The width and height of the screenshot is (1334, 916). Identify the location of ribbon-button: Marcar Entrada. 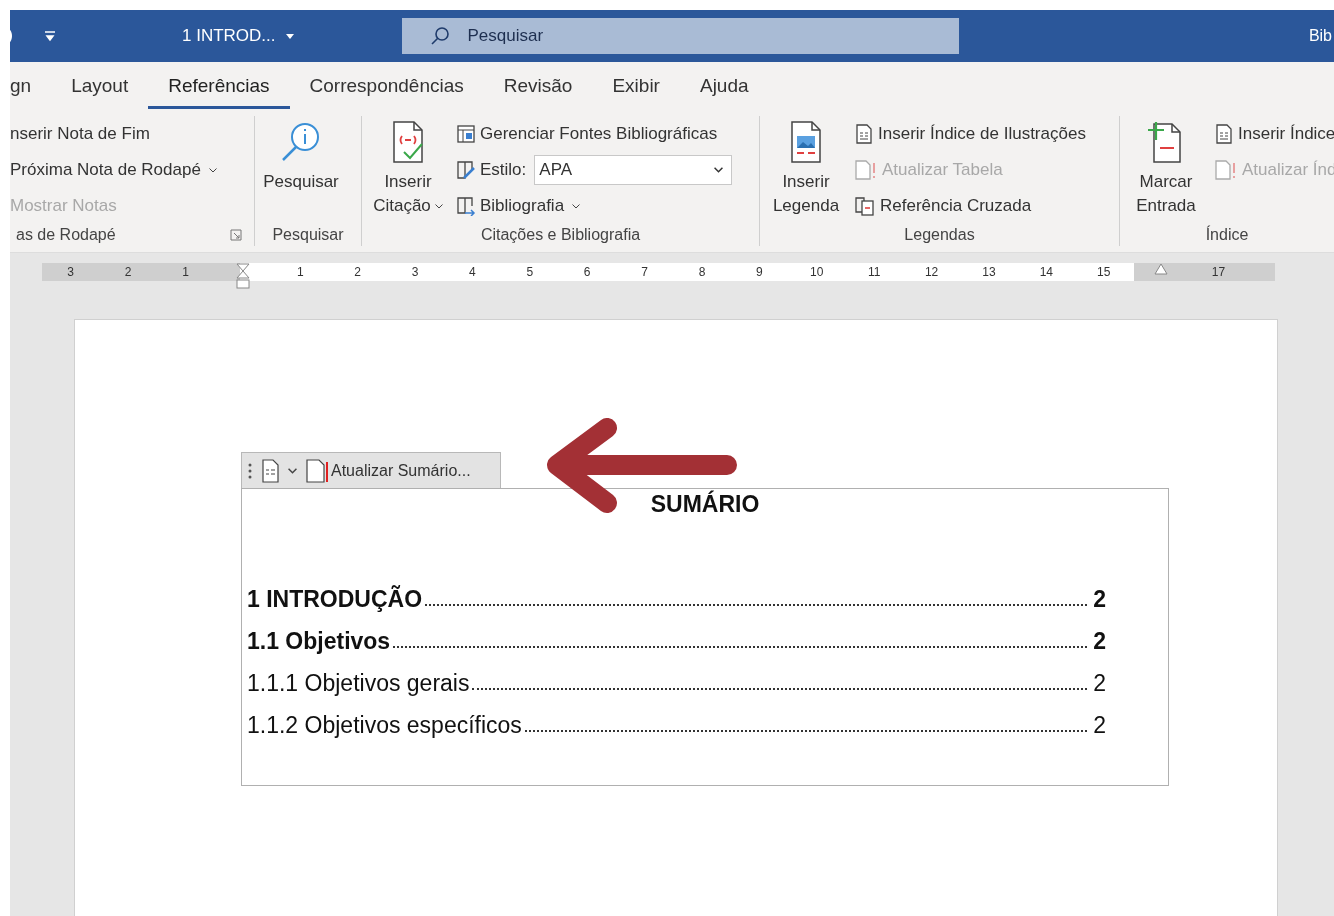
(1166, 170).